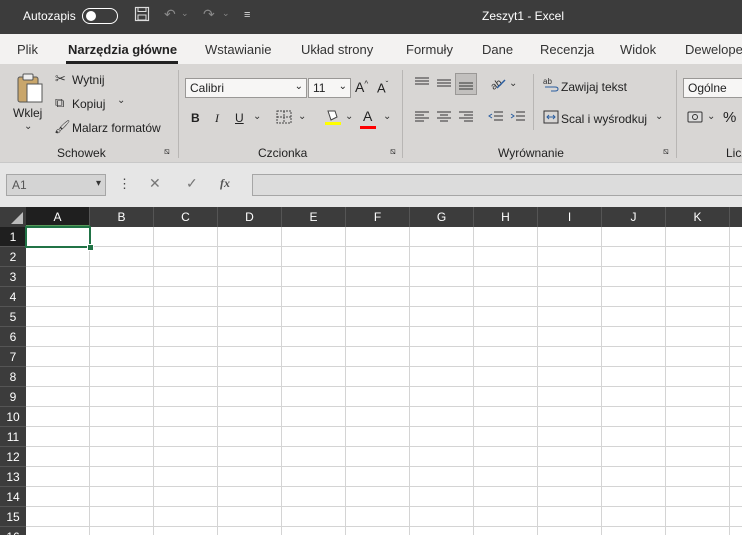 This screenshot has width=742, height=535. What do you see at coordinates (88, 80) in the screenshot?
I see `cut-label: Wytnij` at bounding box center [88, 80].